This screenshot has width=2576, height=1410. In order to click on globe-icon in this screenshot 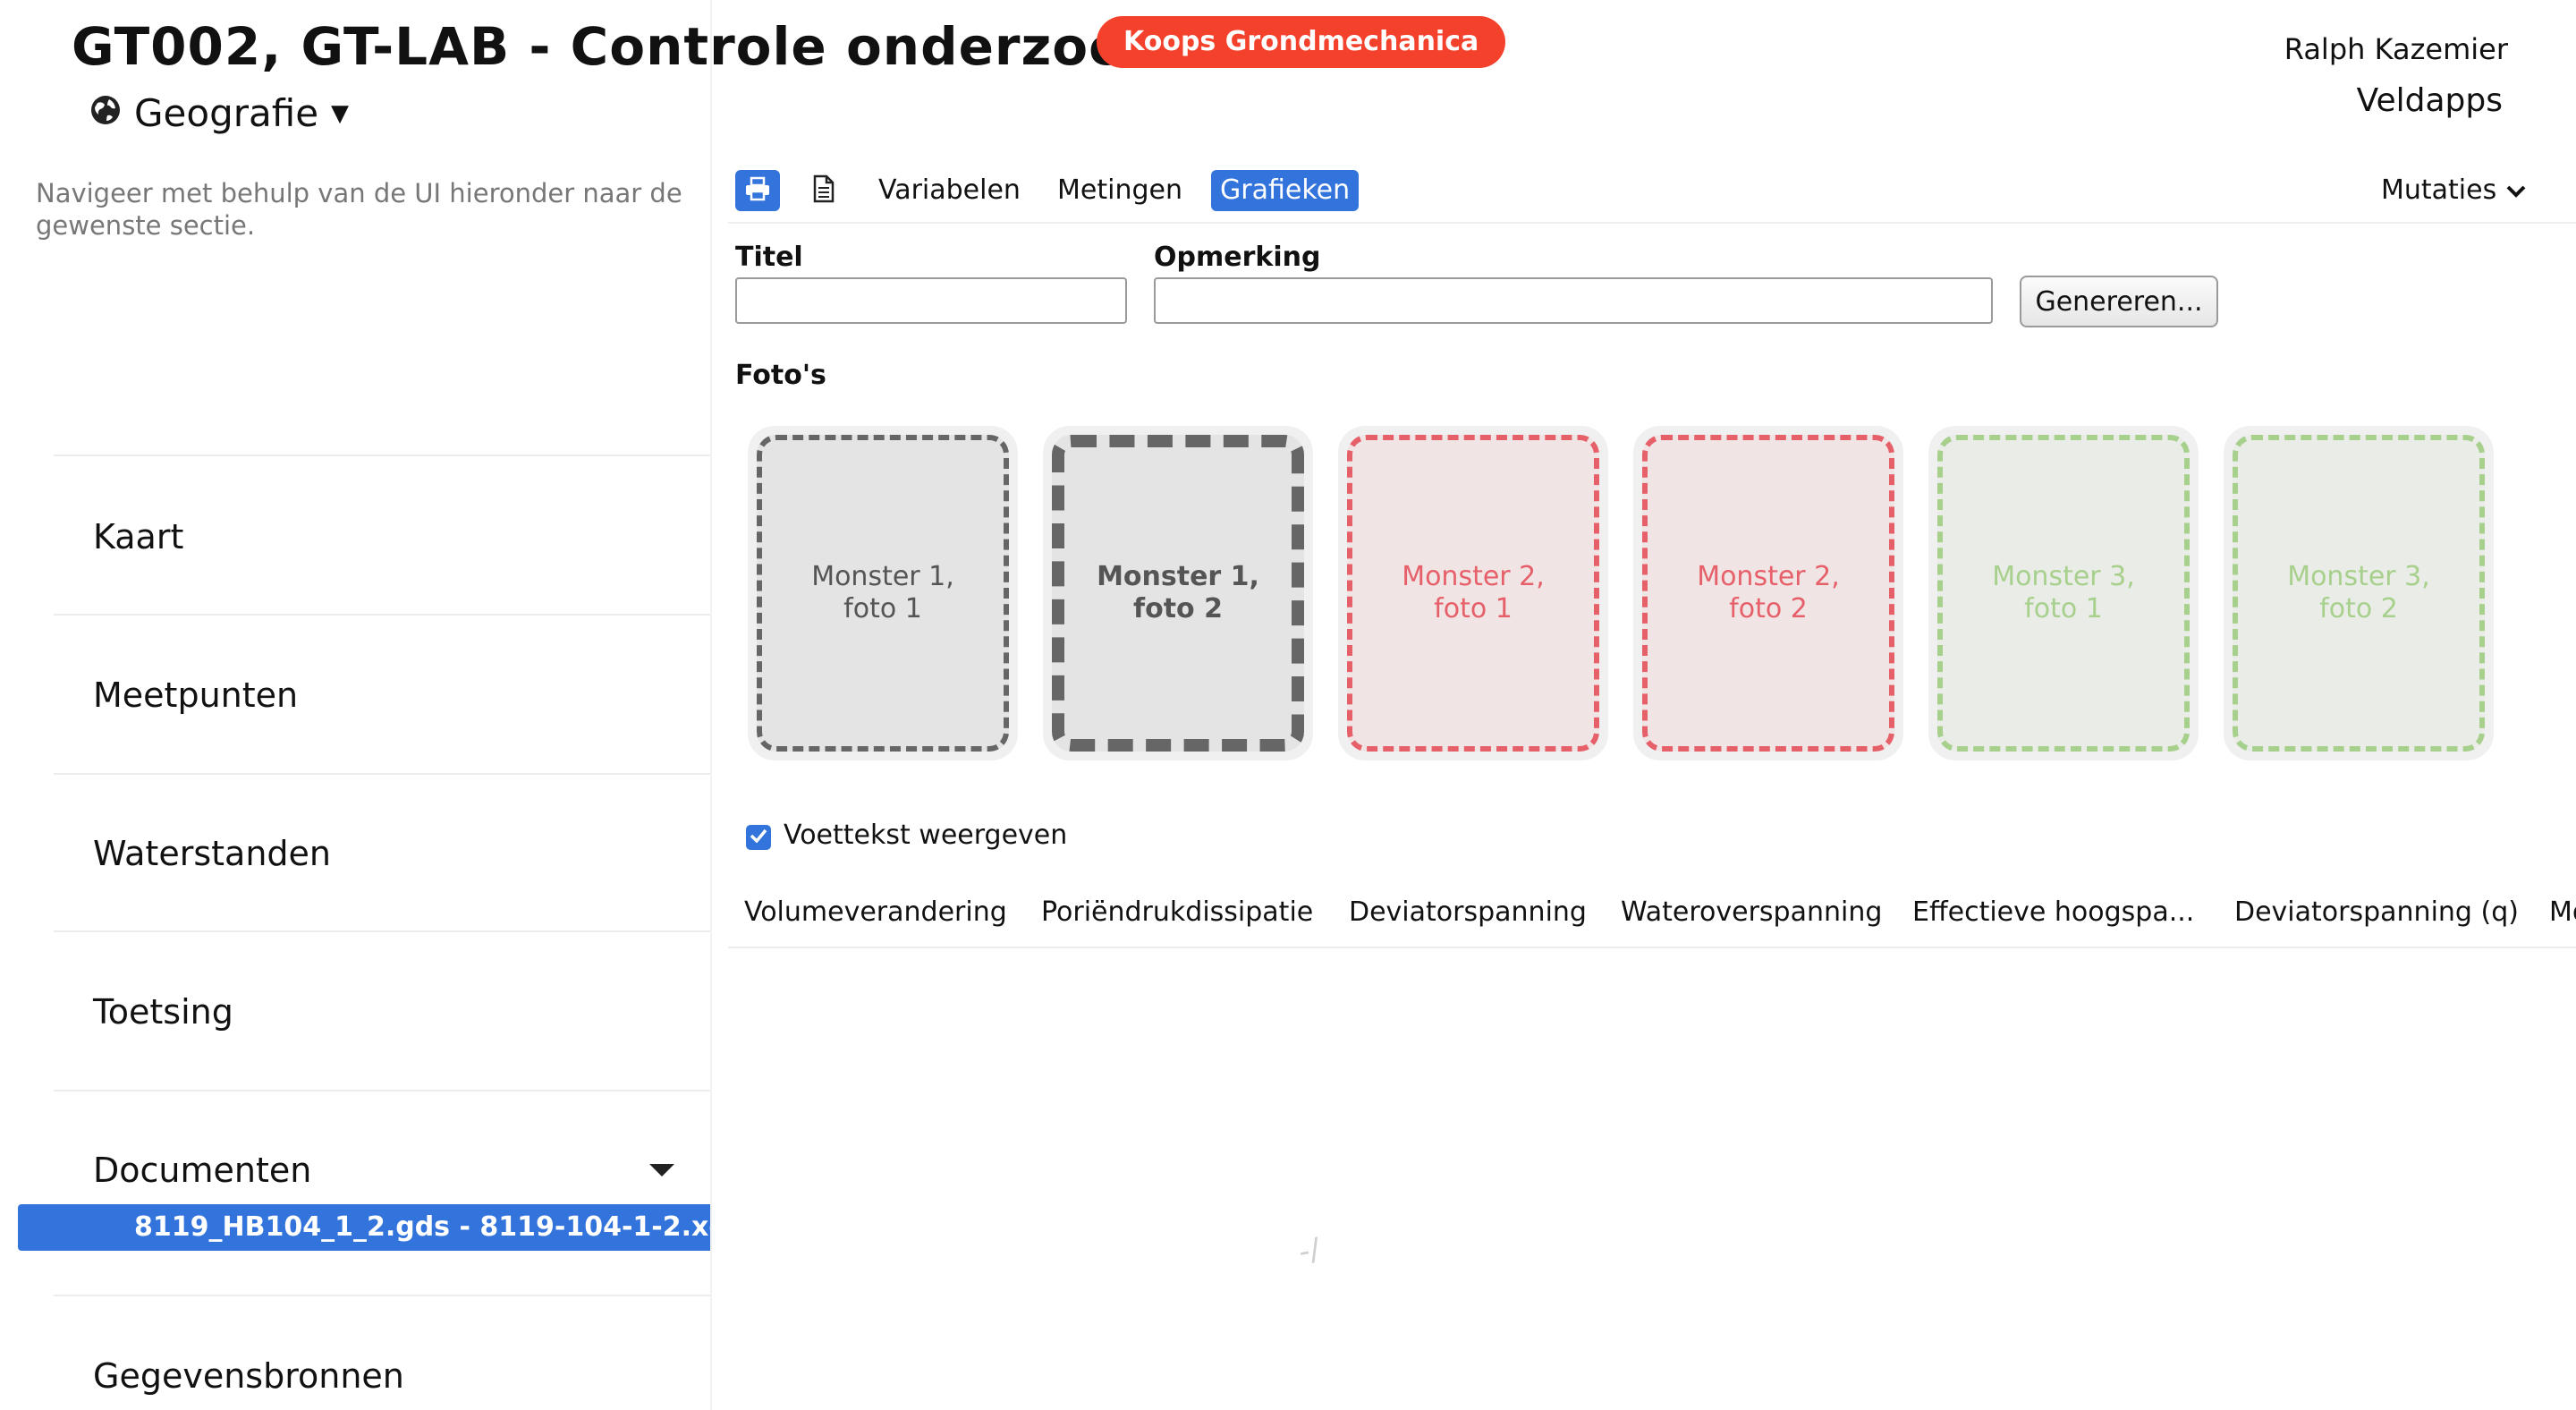, I will do `click(105, 113)`.